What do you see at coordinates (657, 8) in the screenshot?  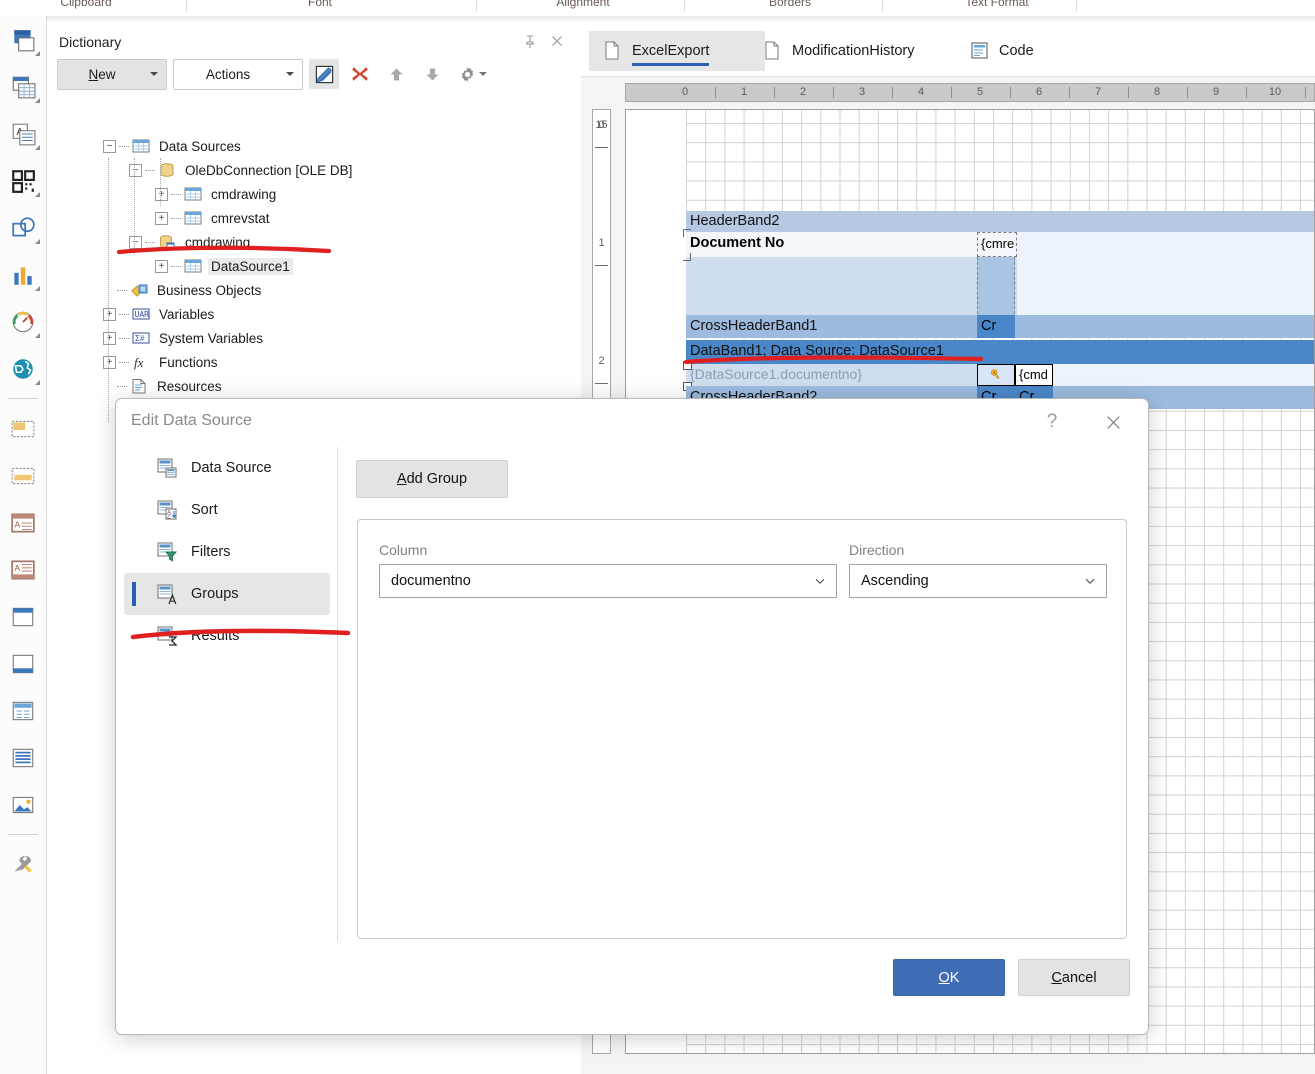 I see `ribbon-group-labels-strip: Clipboard Font Alignment Borders Text Format` at bounding box center [657, 8].